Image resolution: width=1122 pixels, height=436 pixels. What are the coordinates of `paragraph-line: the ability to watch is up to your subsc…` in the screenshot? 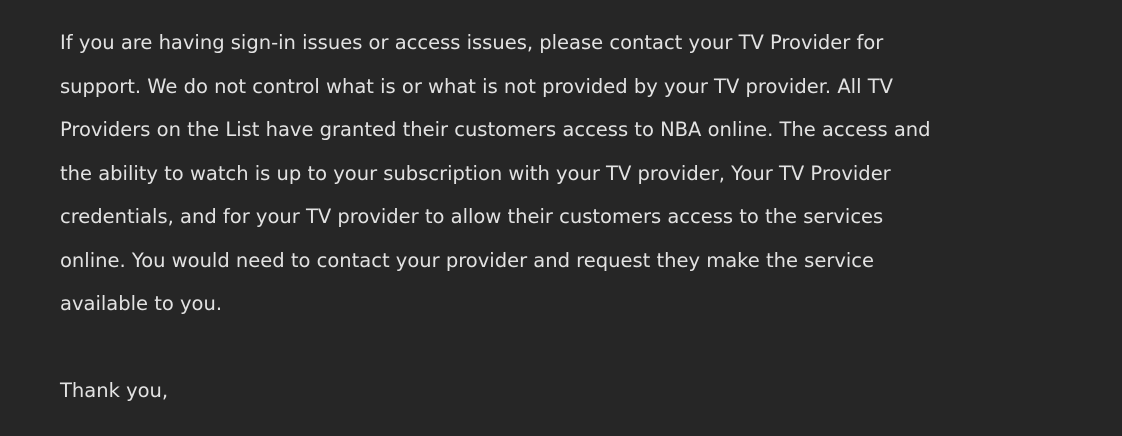 It's located at (475, 173).